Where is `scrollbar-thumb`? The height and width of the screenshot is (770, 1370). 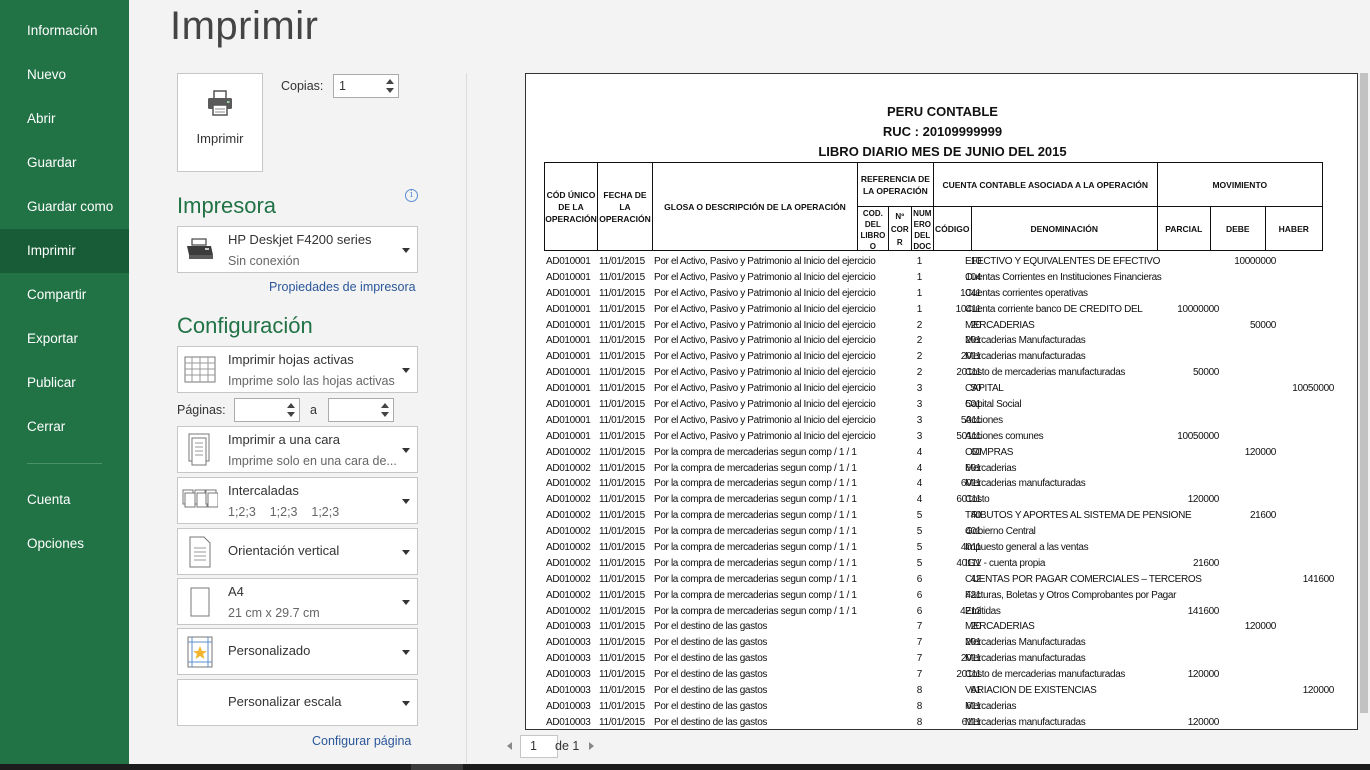 scrollbar-thumb is located at coordinates (1364, 393).